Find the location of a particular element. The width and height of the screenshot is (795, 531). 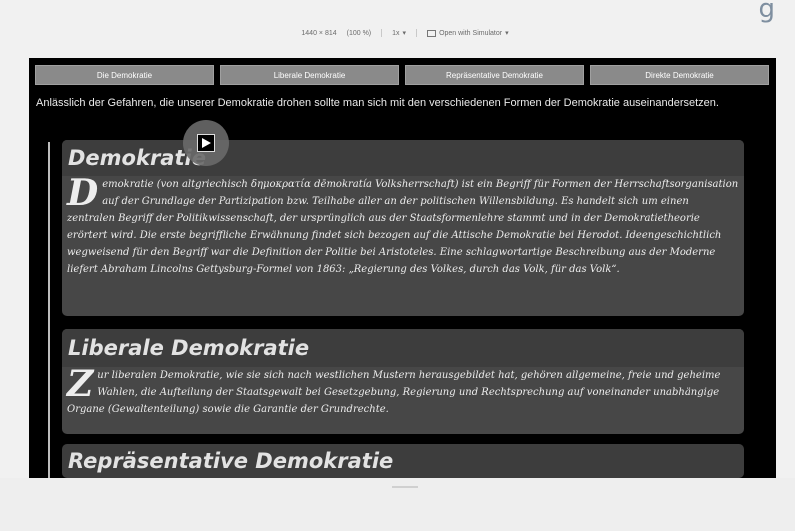

dpr-label: 1x is located at coordinates (396, 33).